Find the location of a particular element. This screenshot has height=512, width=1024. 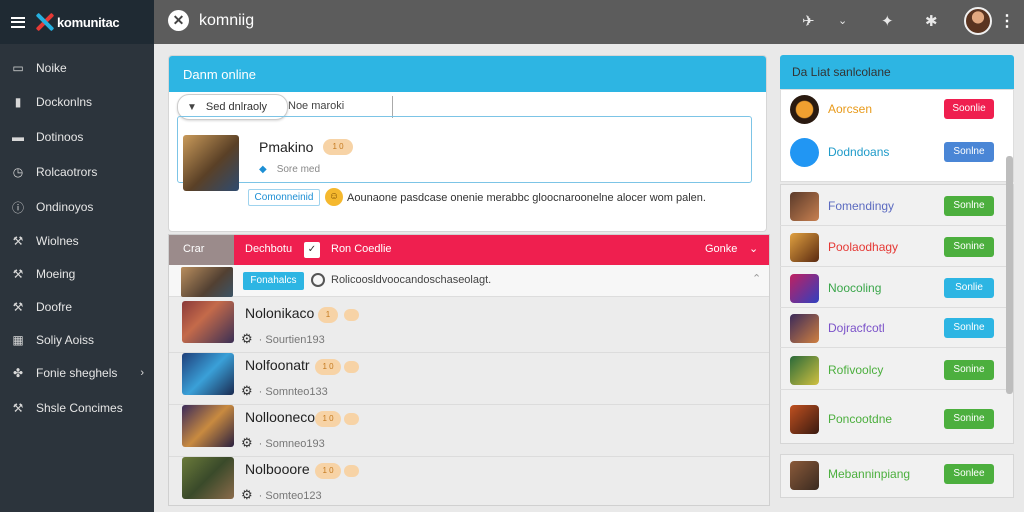

sidebar-item-8: ⚒ Doofre is located at coordinates (77, 307).